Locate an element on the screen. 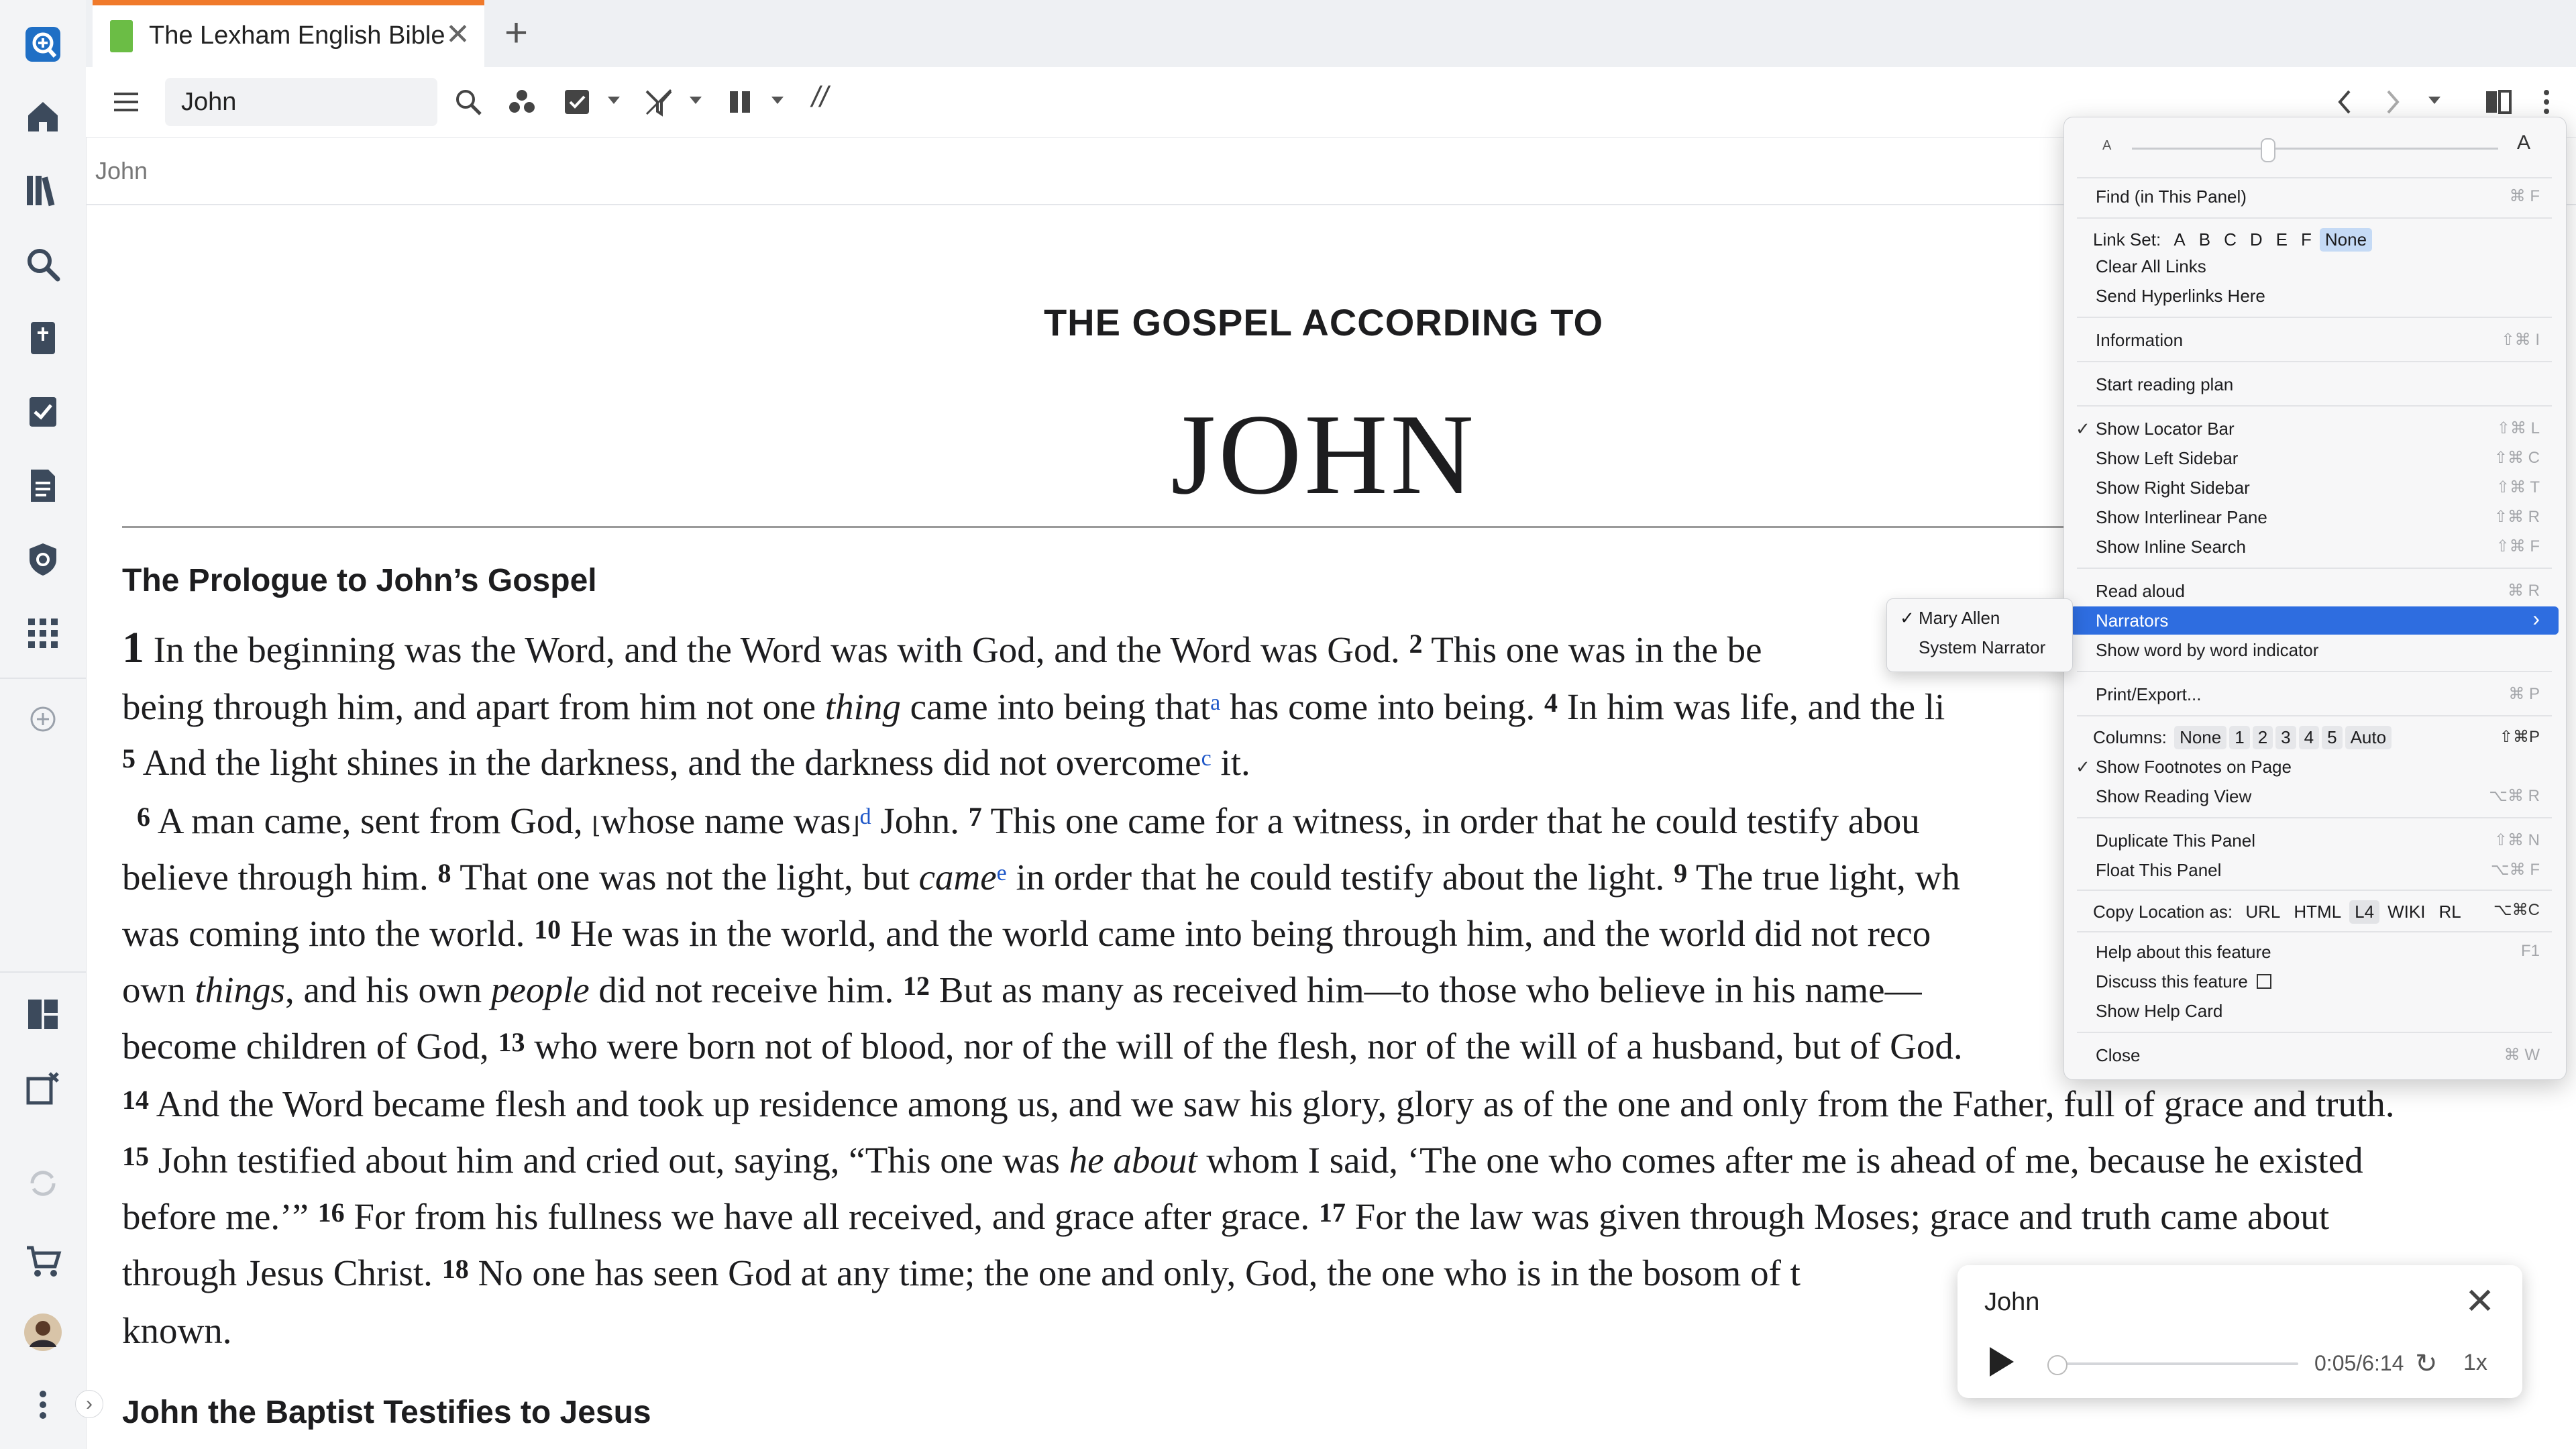  inline-filter-icon is located at coordinates (659, 102).